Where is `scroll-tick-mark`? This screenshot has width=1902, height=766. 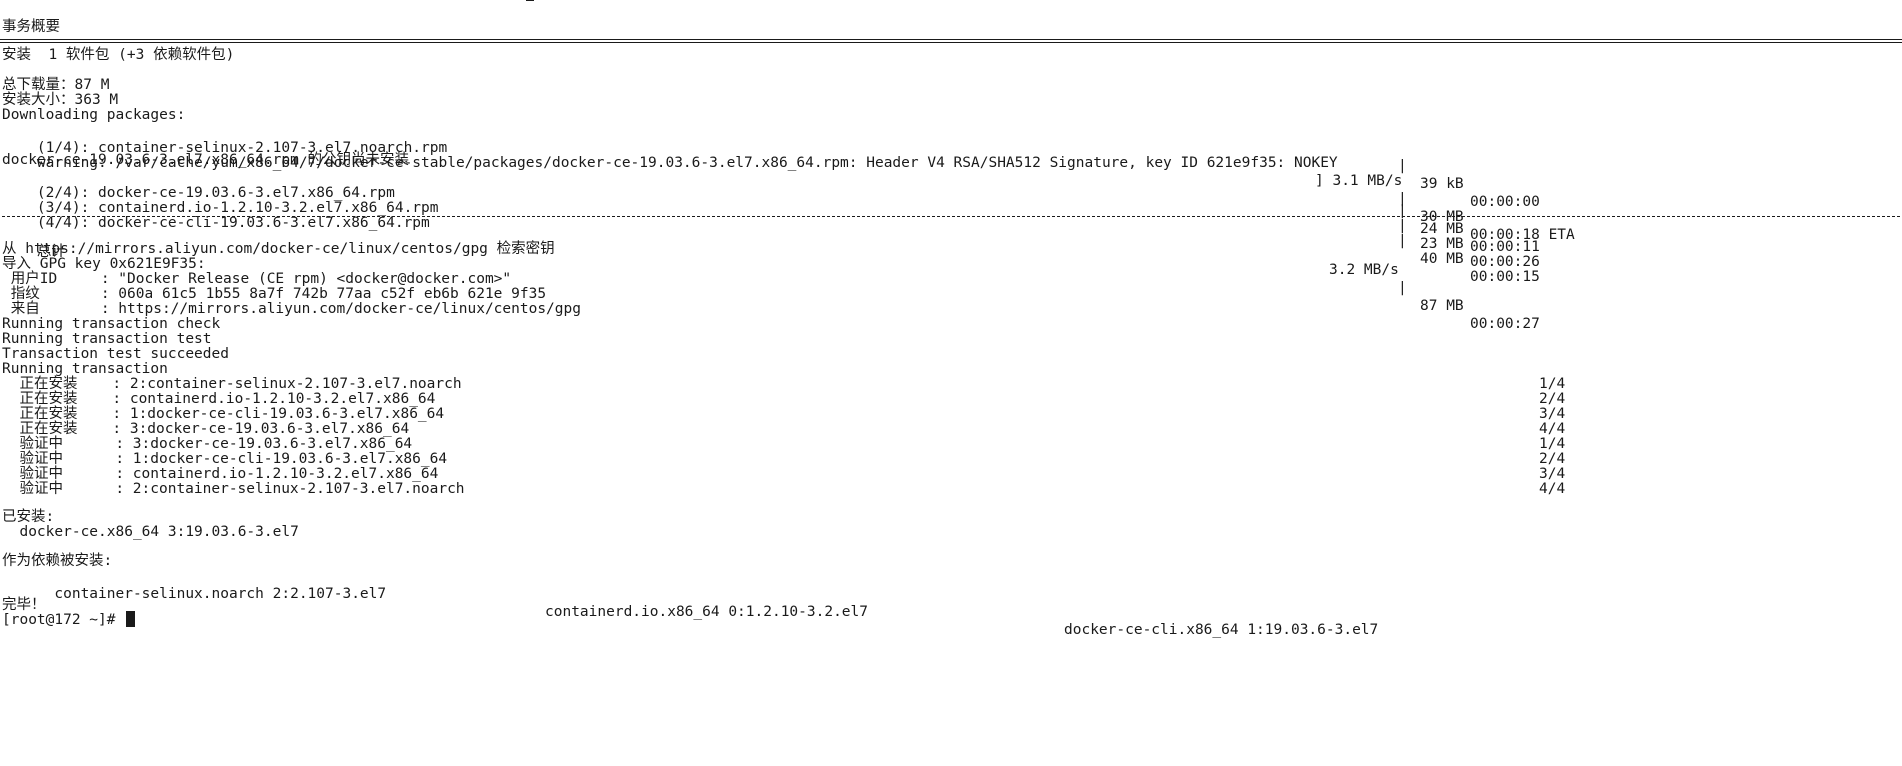 scroll-tick-mark is located at coordinates (530, 0).